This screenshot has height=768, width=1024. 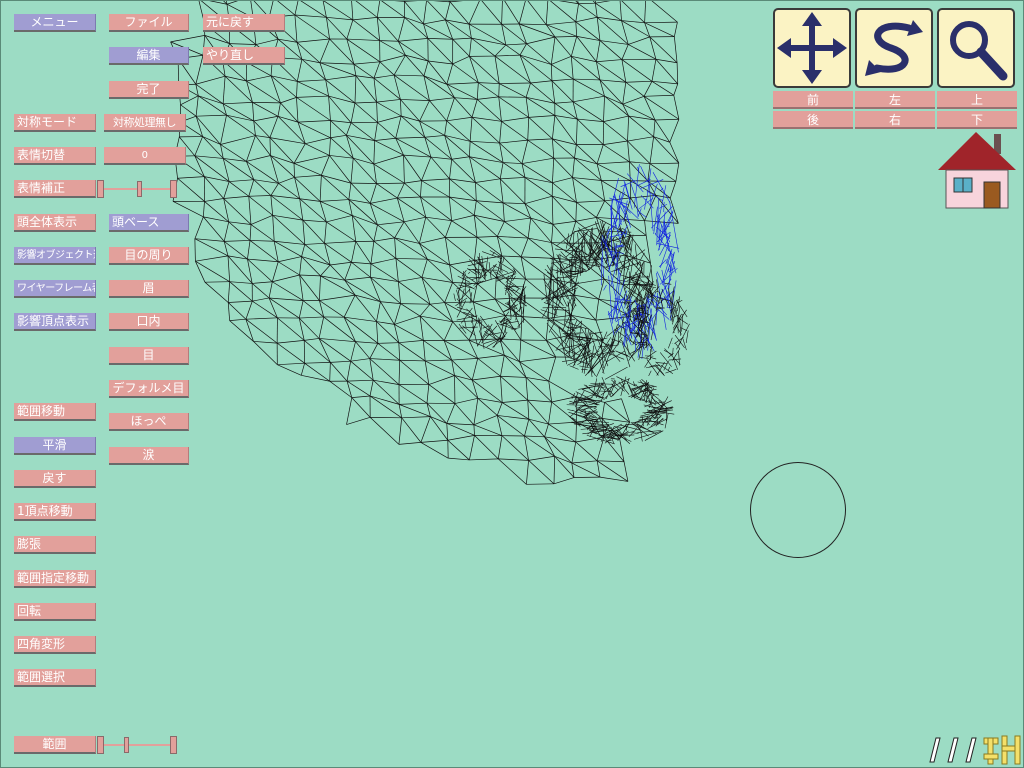 What do you see at coordinates (149, 422) in the screenshot?
I see `cheek-button: ほっぺ` at bounding box center [149, 422].